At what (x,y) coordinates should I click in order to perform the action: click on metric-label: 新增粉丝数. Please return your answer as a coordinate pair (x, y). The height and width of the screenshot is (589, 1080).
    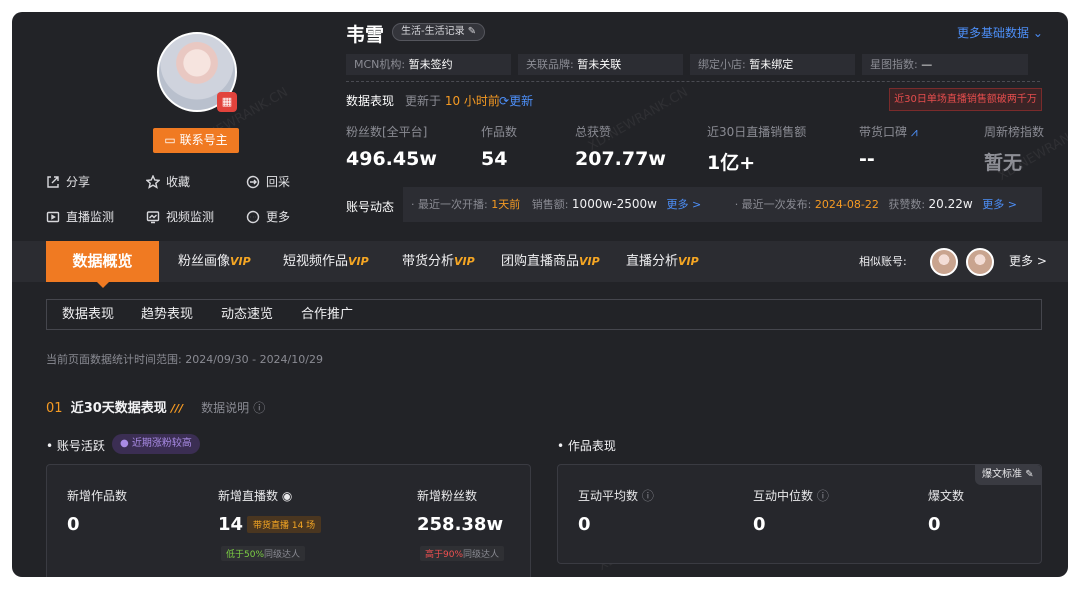
    Looking at the image, I should click on (447, 496).